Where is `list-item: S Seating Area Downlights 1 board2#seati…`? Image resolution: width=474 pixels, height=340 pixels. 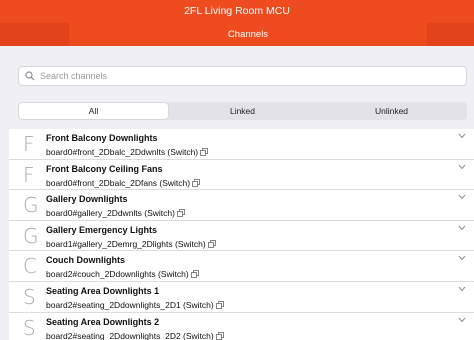 list-item: S Seating Area Downlights 1 board2#seati… is located at coordinates (241, 297).